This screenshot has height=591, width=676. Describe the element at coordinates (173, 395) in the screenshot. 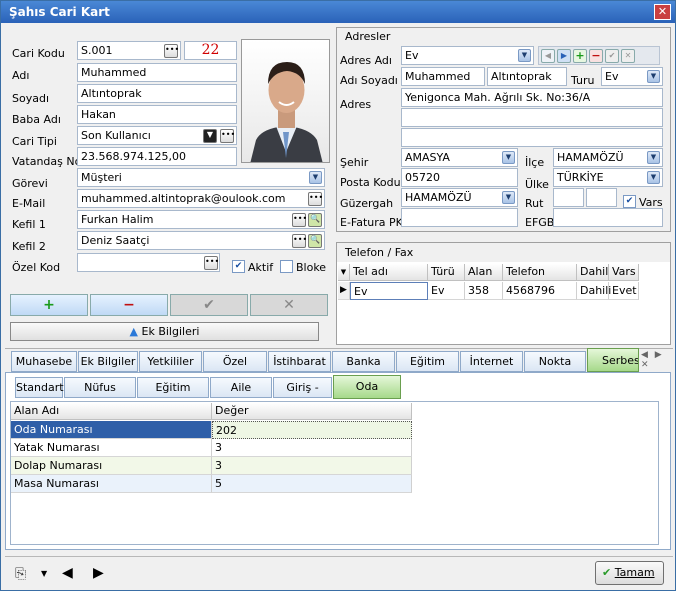

I see `subtab-egitim-bilgileri: Eğitim Bilgileri` at that location.